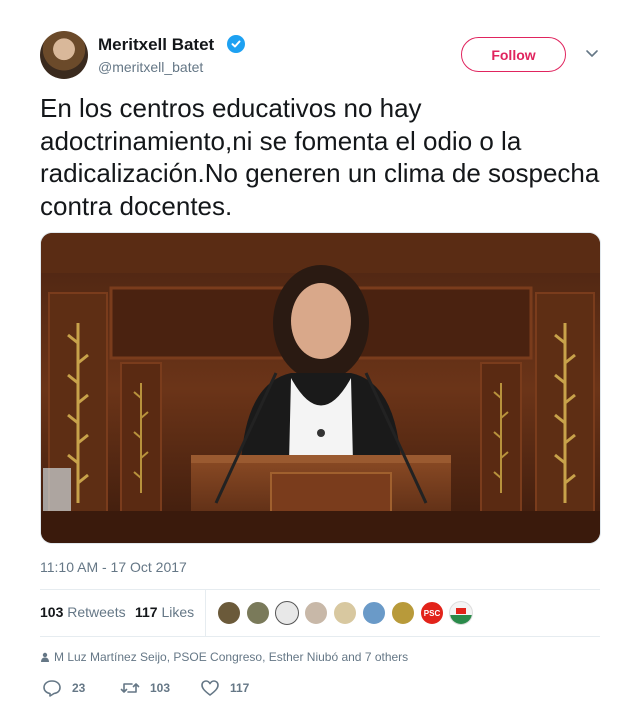  What do you see at coordinates (592, 53) in the screenshot?
I see `chevron-down-icon` at bounding box center [592, 53].